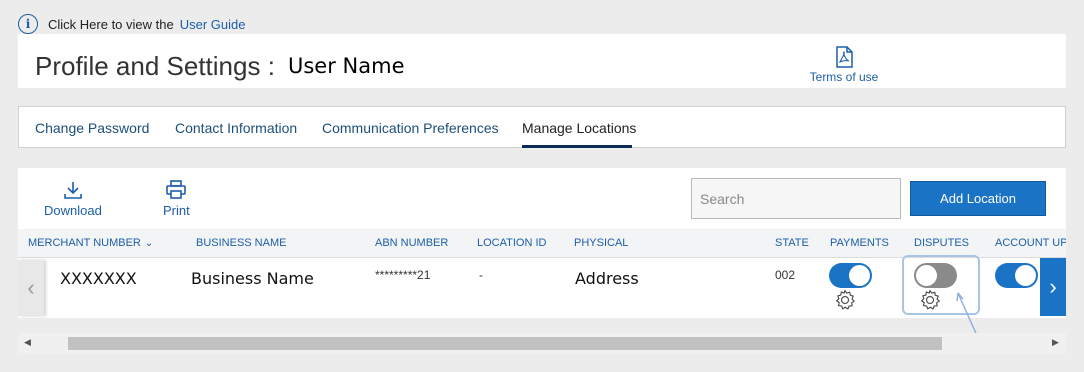  What do you see at coordinates (241, 243) in the screenshot?
I see `column-business-name: BUSINESS NAME` at bounding box center [241, 243].